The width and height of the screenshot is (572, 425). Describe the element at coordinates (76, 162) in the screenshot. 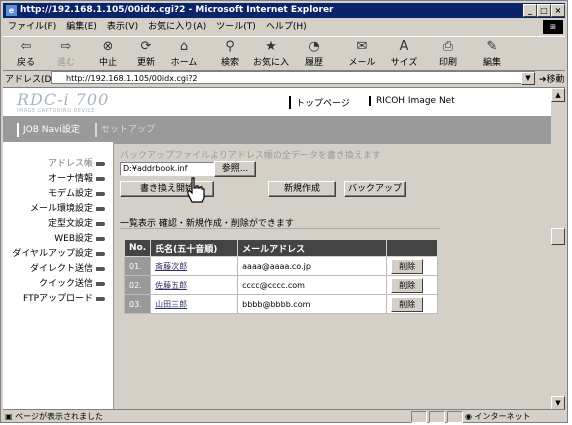

I see `sidebar-item-address-book: アドレス帳` at that location.